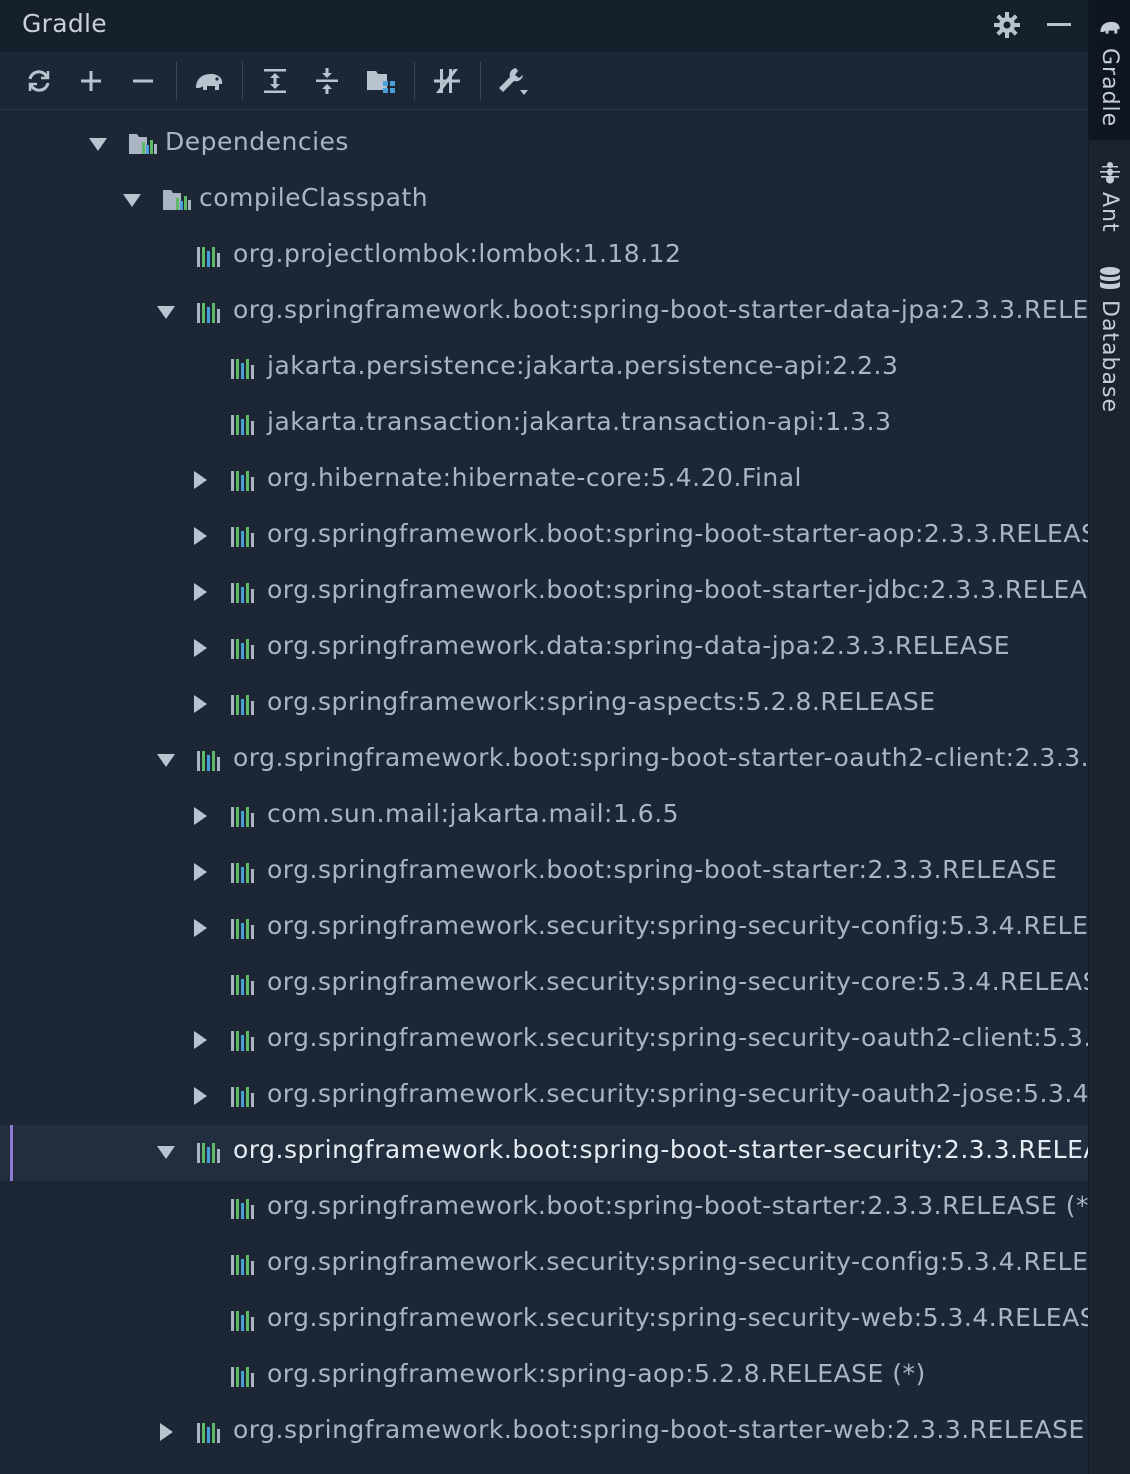 The image size is (1130, 1474). Describe the element at coordinates (64, 23) in the screenshot. I see `window-title: Gradle` at that location.